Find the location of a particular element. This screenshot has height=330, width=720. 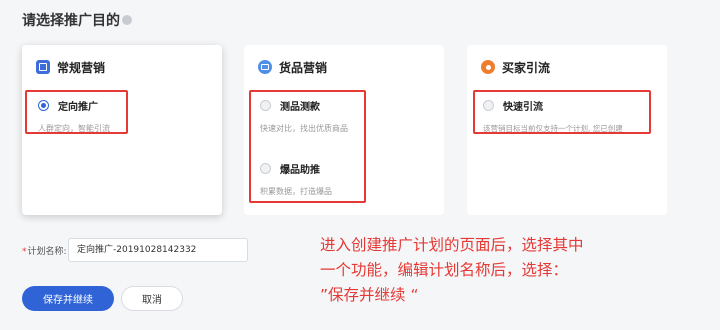

card-title: 货品营销 is located at coordinates (303, 67).